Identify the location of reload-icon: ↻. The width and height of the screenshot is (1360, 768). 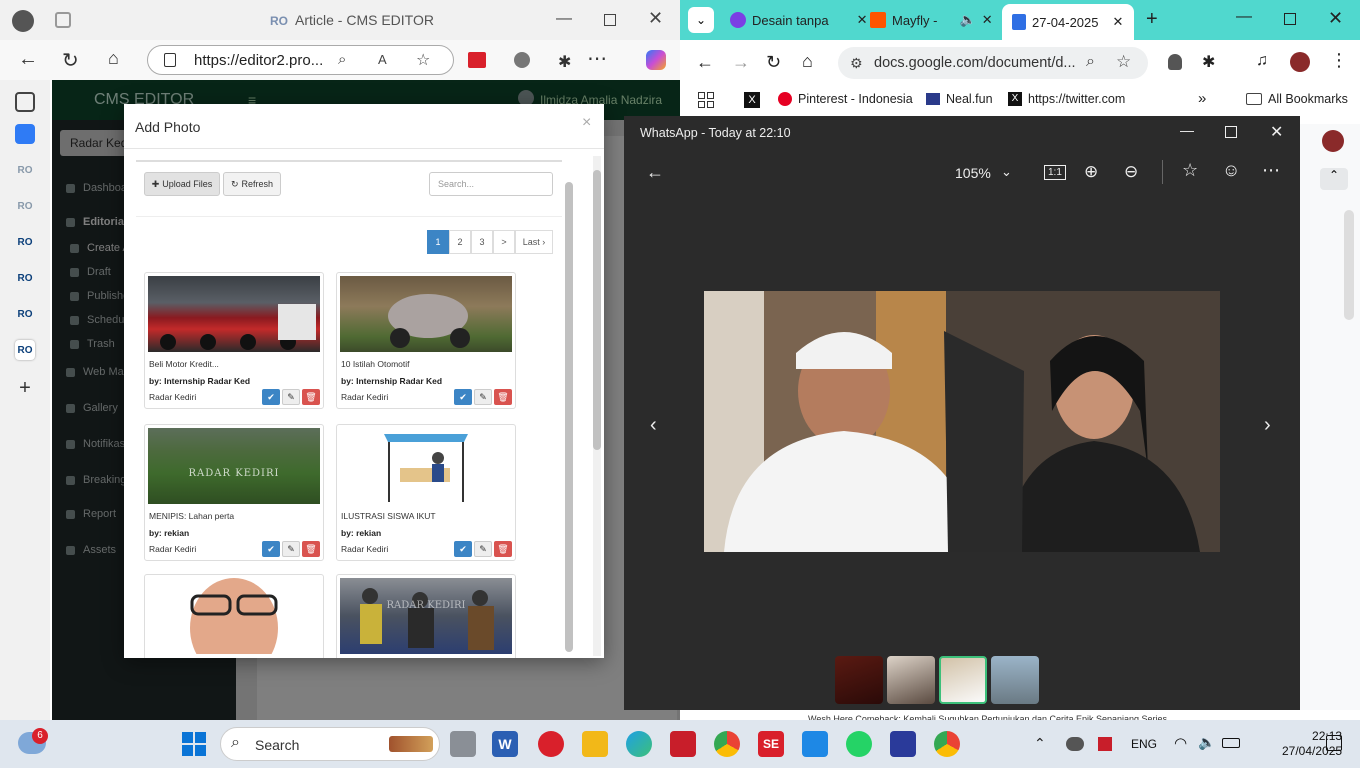
(70, 60).